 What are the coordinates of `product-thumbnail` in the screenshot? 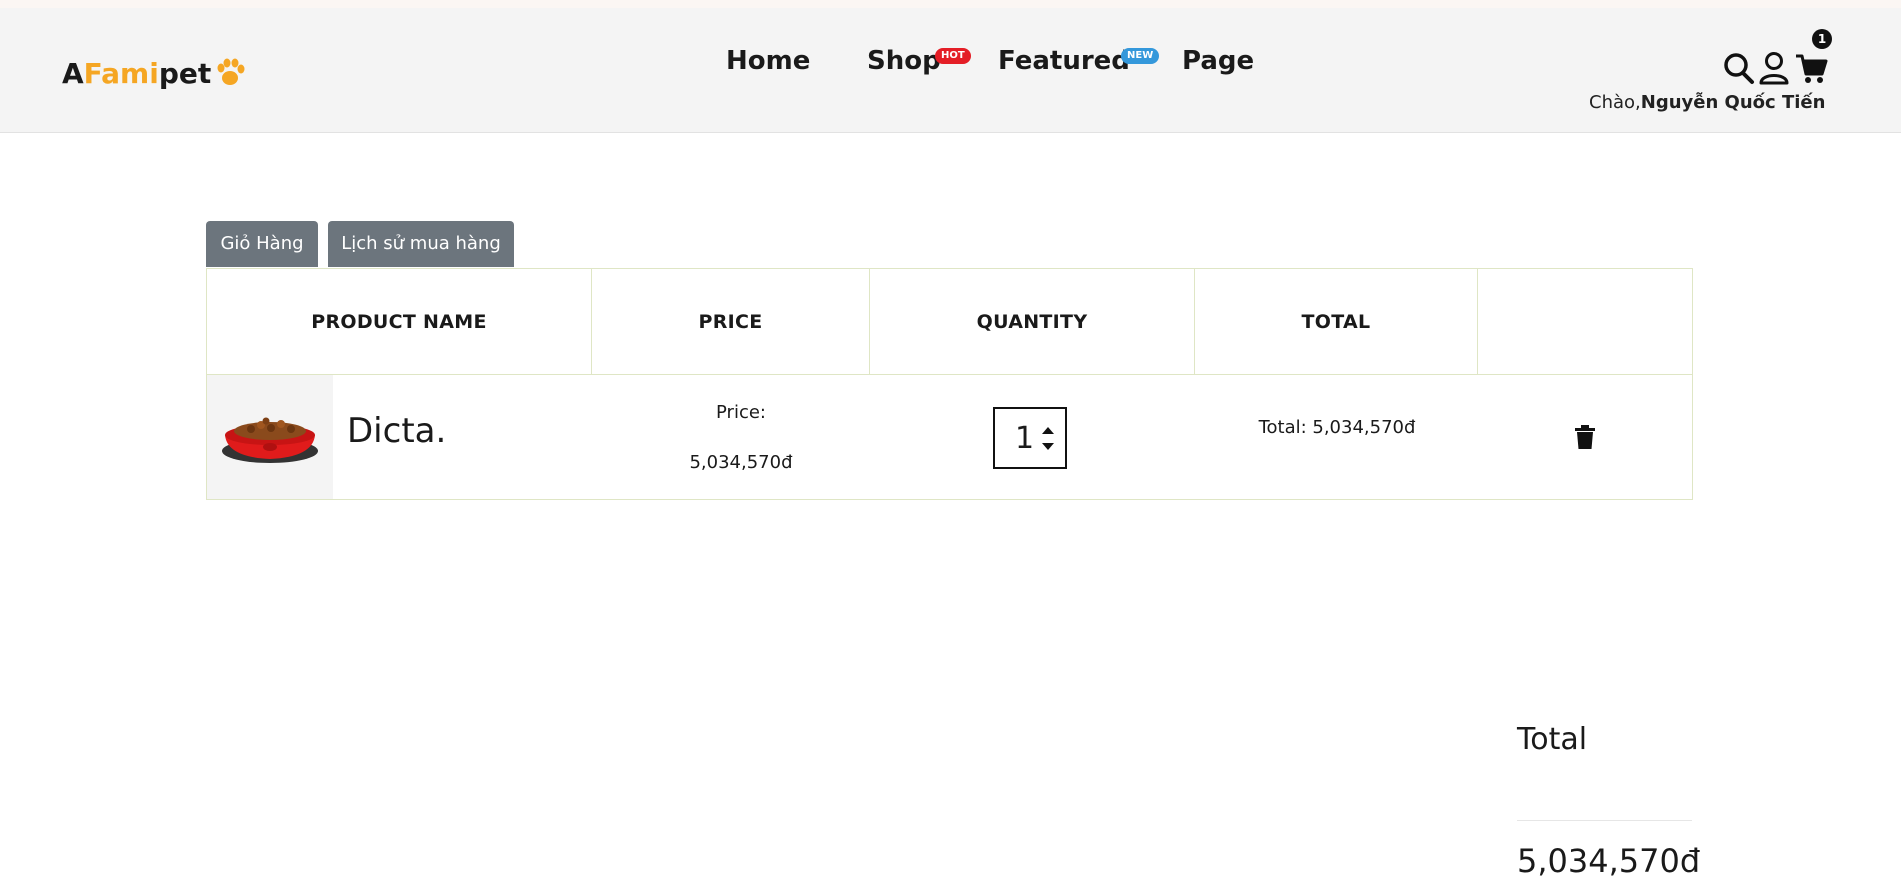 It's located at (270, 437).